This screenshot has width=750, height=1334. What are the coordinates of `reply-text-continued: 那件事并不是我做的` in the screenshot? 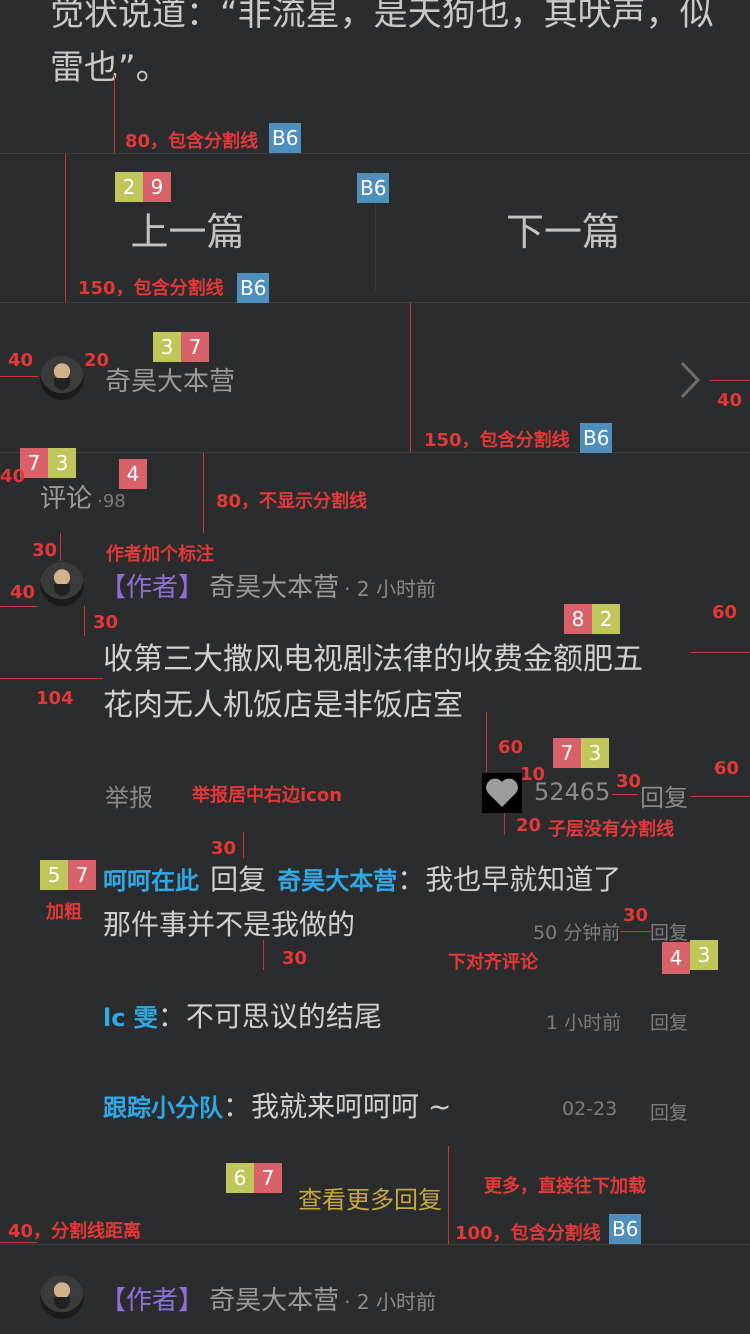 It's located at (229, 924).